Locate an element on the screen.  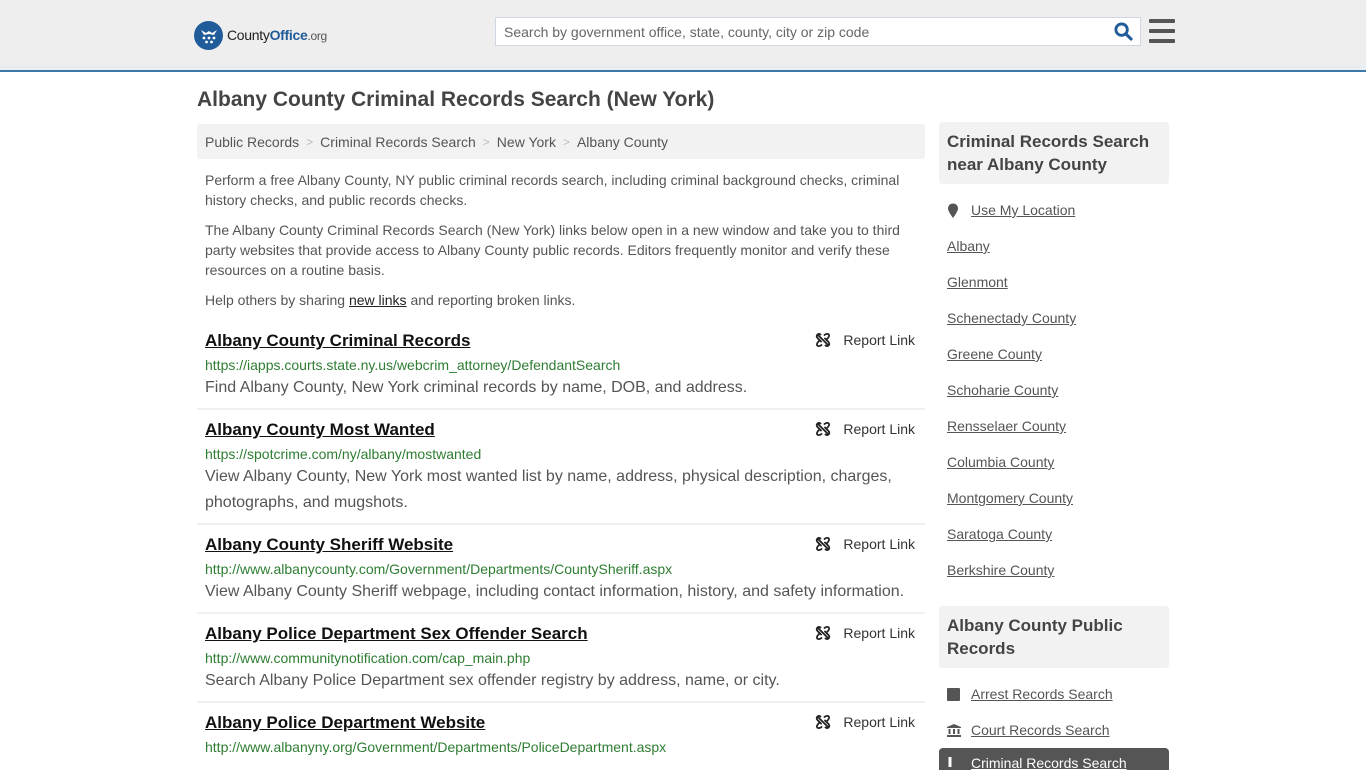
new-links-link: new links is located at coordinates (378, 300).